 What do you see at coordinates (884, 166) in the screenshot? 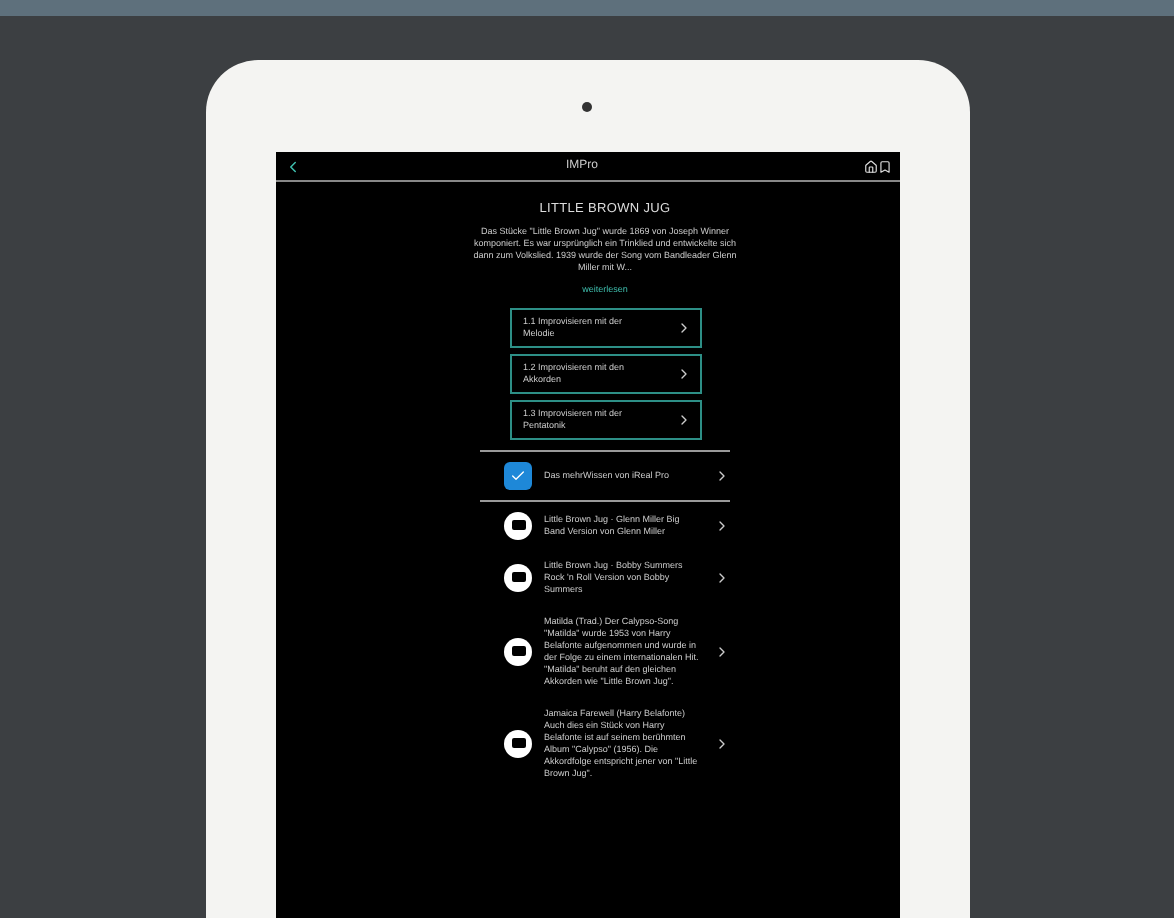
I see `bookmark-icon` at bounding box center [884, 166].